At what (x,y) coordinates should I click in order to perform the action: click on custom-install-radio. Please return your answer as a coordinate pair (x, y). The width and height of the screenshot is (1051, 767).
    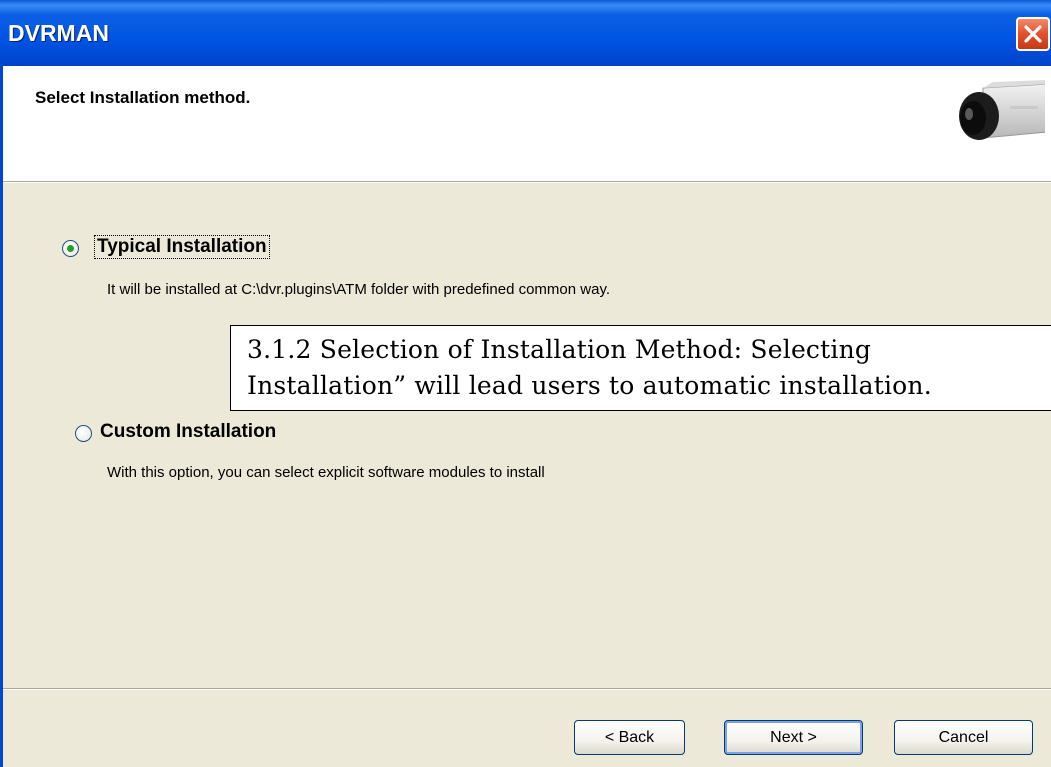
    Looking at the image, I should click on (83, 433).